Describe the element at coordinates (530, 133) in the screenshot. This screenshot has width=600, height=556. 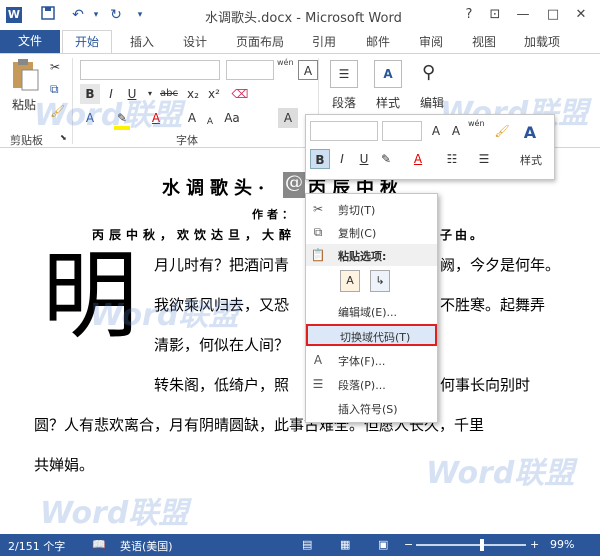
I see `mini-styles-icon: A` at that location.